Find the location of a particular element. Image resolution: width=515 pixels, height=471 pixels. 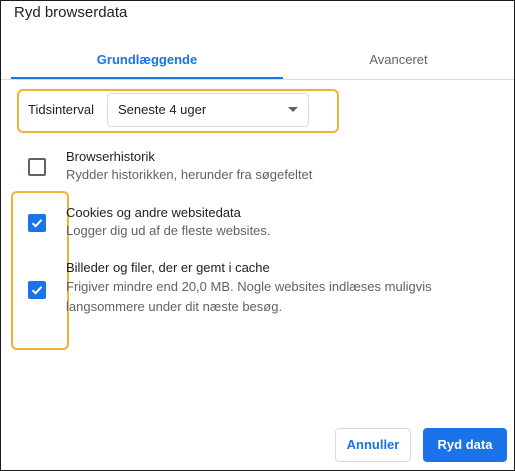

time-range-select: Seneste 4 uger is located at coordinates (208, 110).